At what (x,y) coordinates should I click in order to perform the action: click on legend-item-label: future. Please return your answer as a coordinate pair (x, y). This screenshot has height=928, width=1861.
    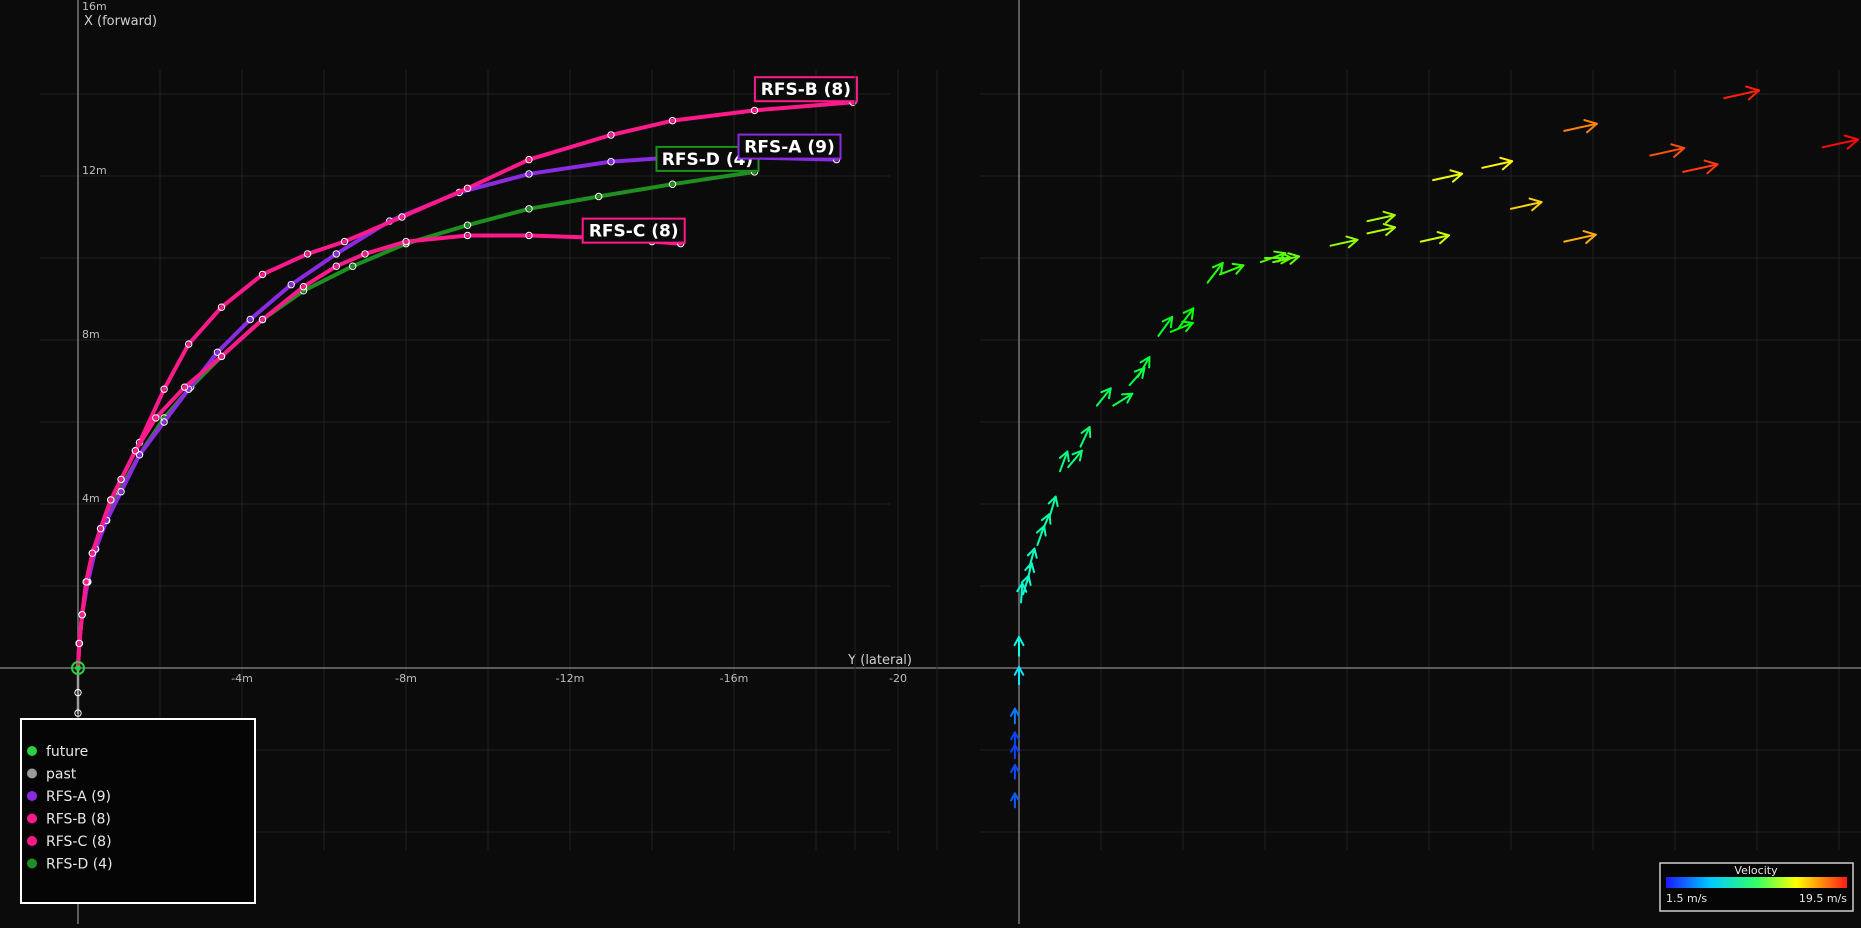
    Looking at the image, I should click on (67, 752).